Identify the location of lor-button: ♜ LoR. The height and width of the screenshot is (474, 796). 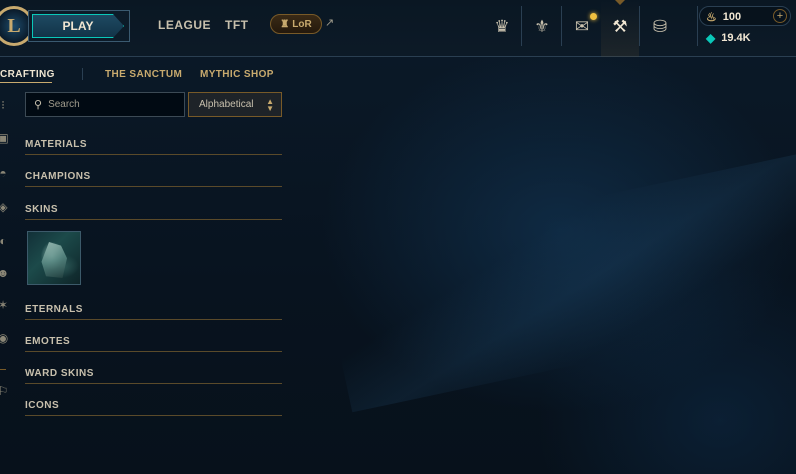
(296, 24).